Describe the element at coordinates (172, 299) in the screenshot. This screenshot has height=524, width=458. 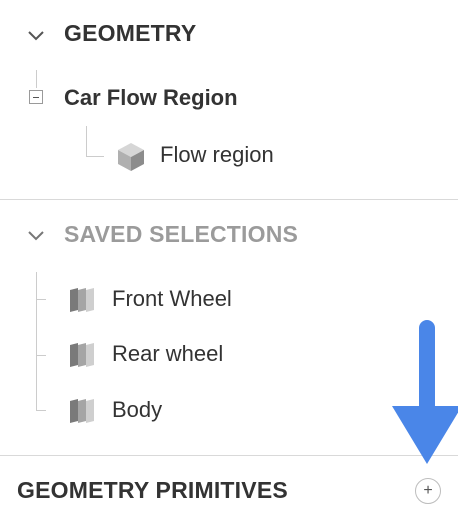
I see `selection-item-front-wheel: Front Wheel` at that location.